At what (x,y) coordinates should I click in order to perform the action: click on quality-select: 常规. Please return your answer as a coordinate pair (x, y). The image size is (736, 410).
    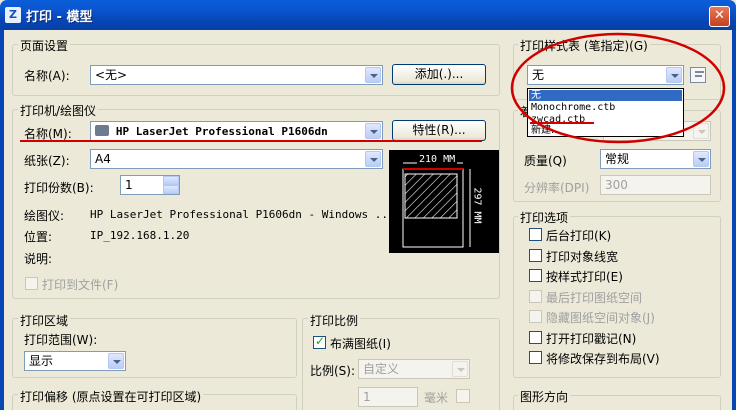
    Looking at the image, I should click on (655, 159).